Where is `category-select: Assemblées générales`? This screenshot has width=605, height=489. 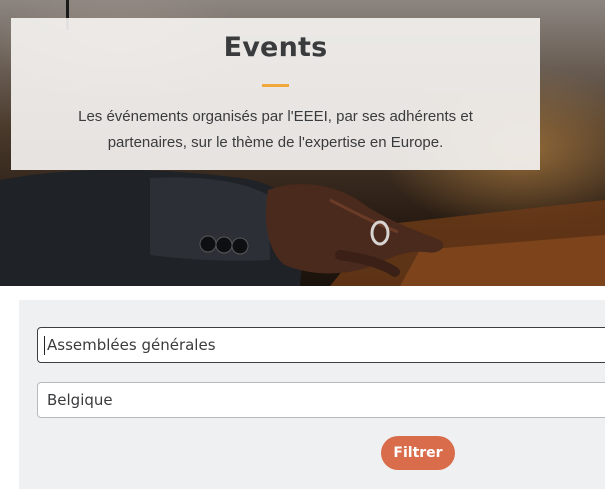 category-select: Assemblées générales is located at coordinates (321, 345).